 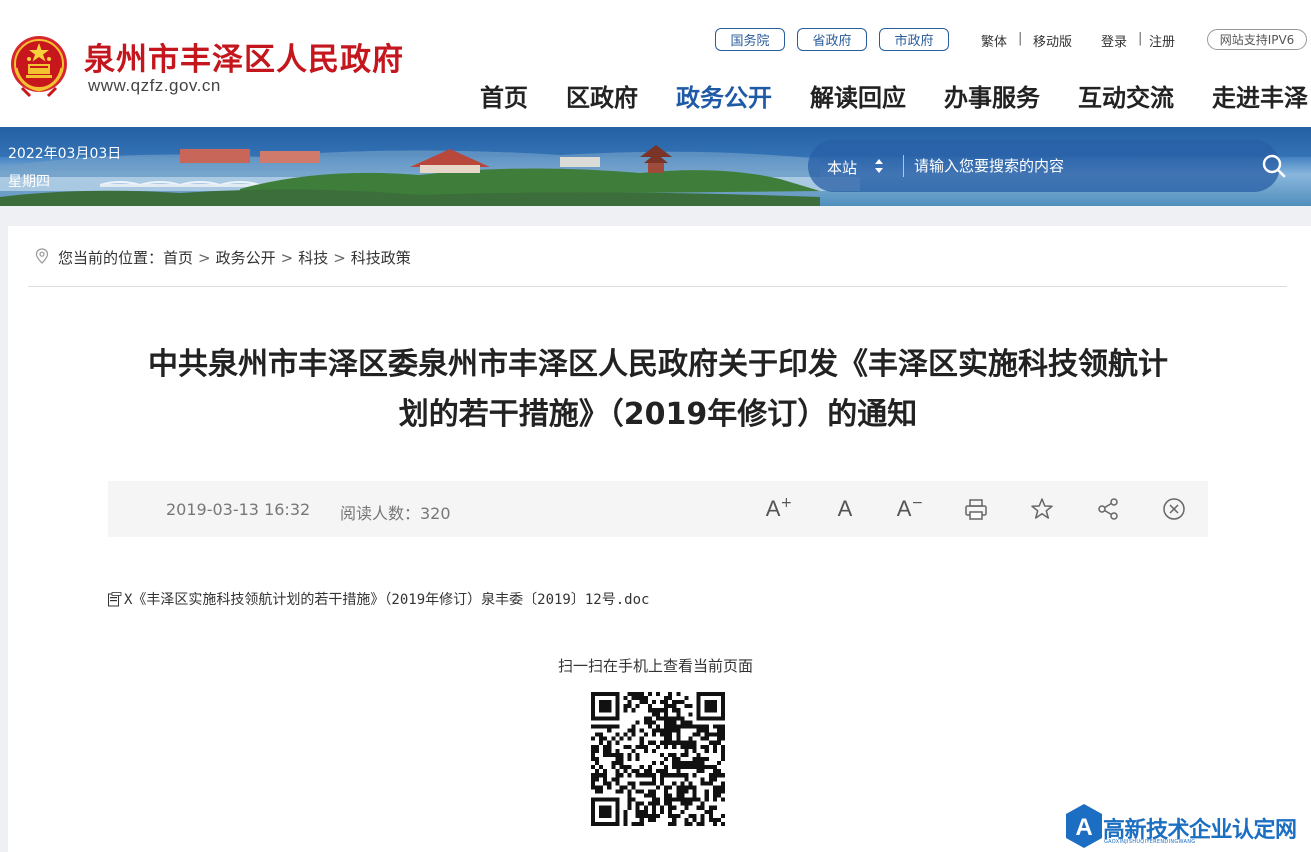 What do you see at coordinates (1126, 95) in the screenshot?
I see `nav-interaction: 互动交流` at bounding box center [1126, 95].